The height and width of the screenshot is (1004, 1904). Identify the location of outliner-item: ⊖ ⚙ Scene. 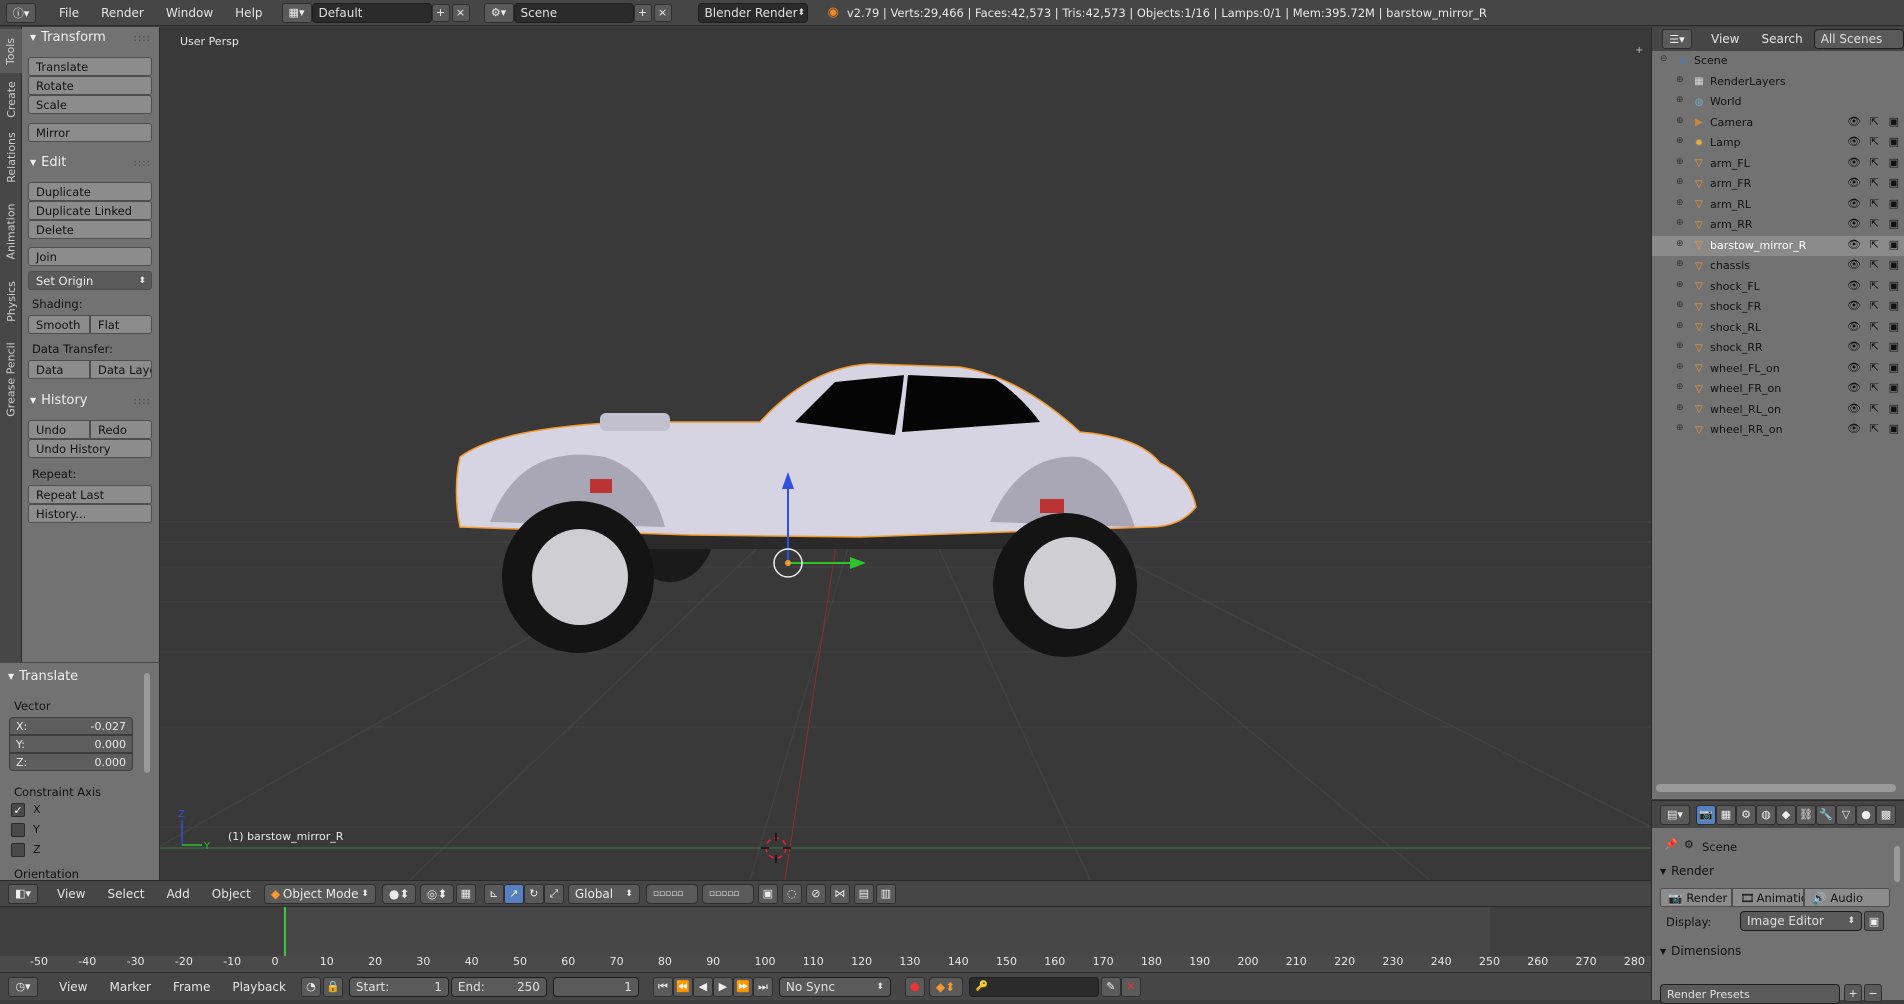
(1778, 61).